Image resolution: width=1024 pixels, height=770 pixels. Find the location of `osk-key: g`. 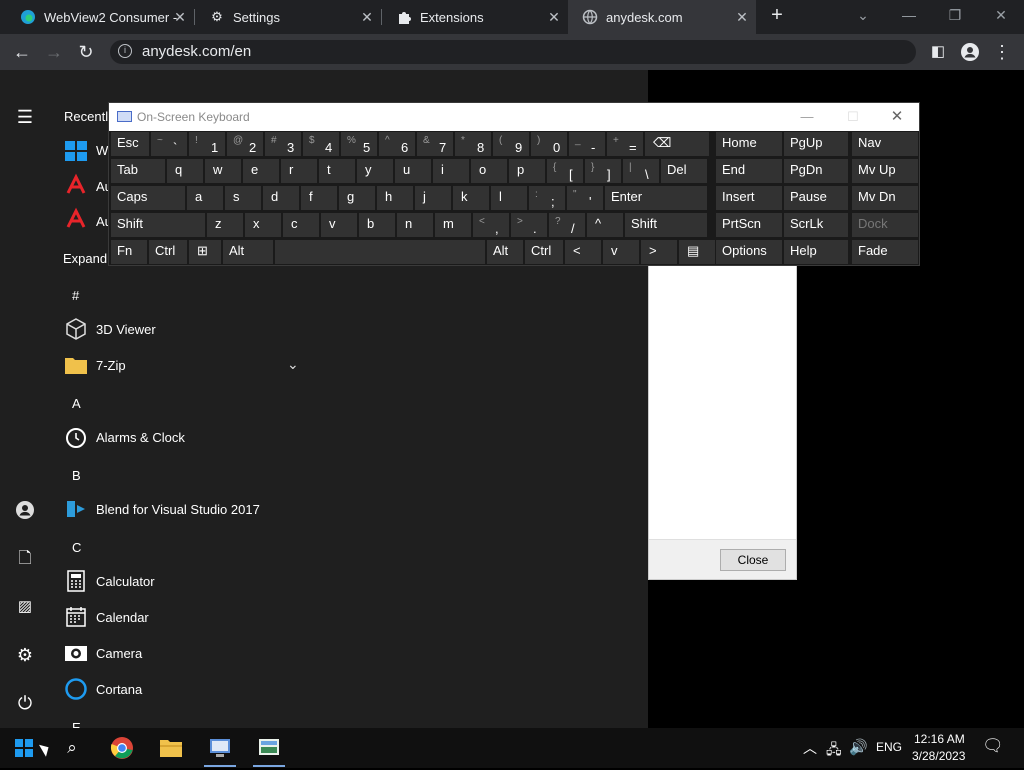

osk-key: g is located at coordinates (357, 198).